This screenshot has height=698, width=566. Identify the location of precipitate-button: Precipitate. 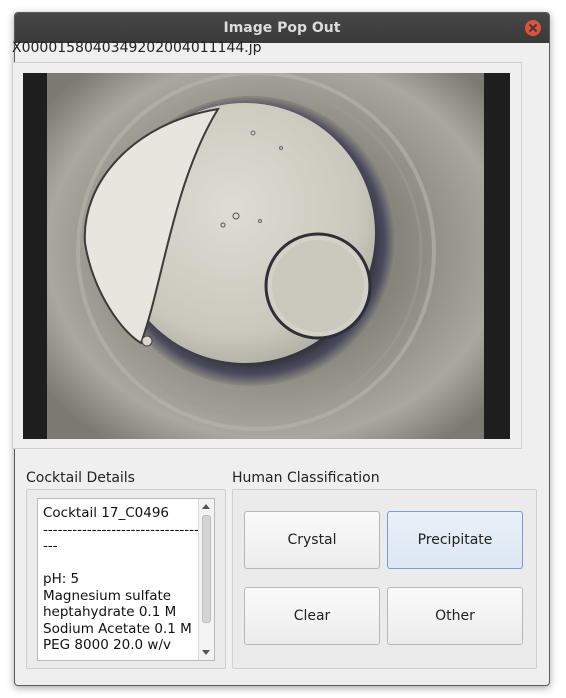
(455, 540).